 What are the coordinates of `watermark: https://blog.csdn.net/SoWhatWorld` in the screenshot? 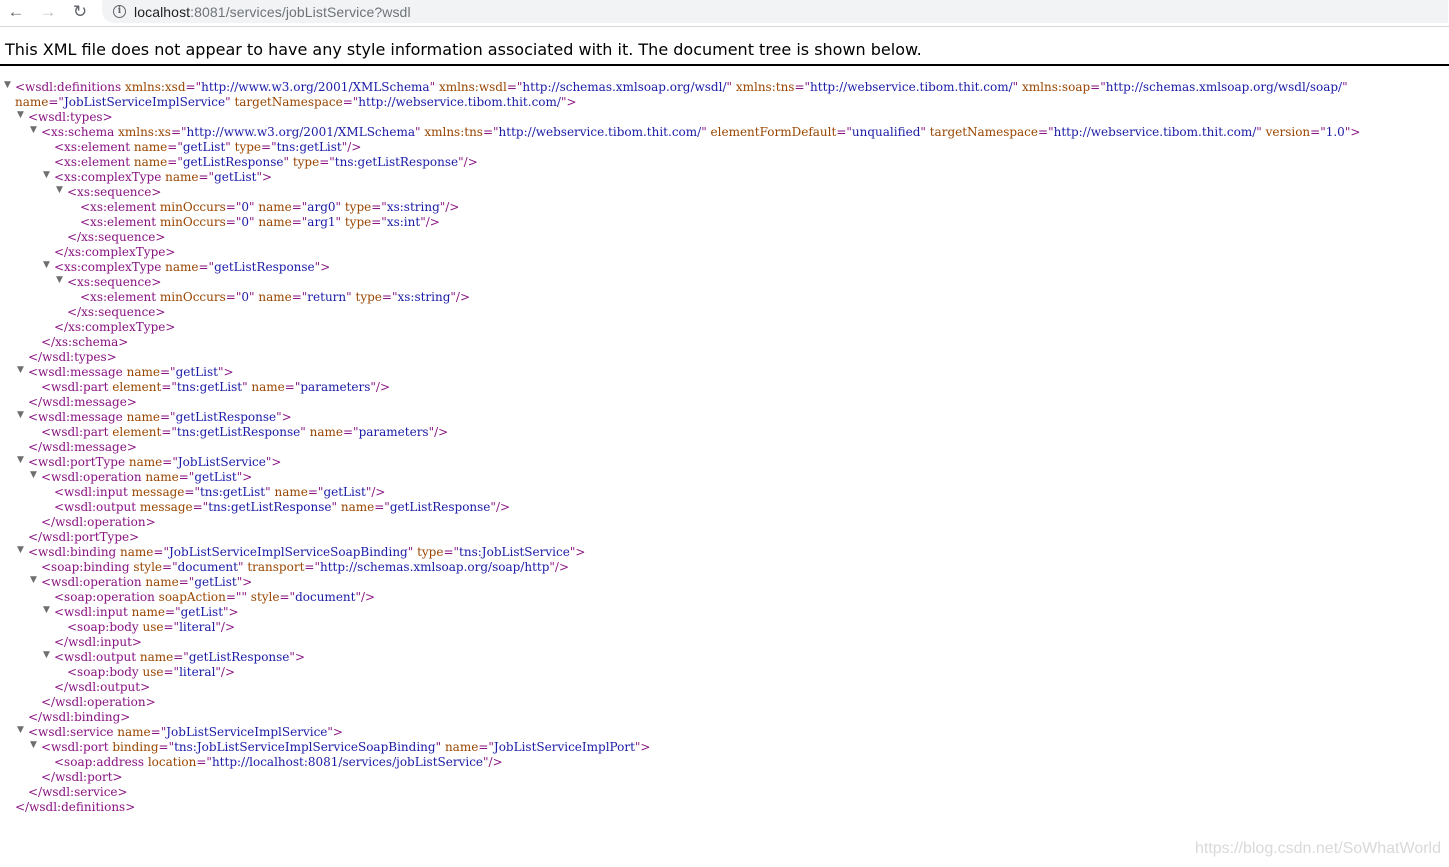 It's located at (1317, 848).